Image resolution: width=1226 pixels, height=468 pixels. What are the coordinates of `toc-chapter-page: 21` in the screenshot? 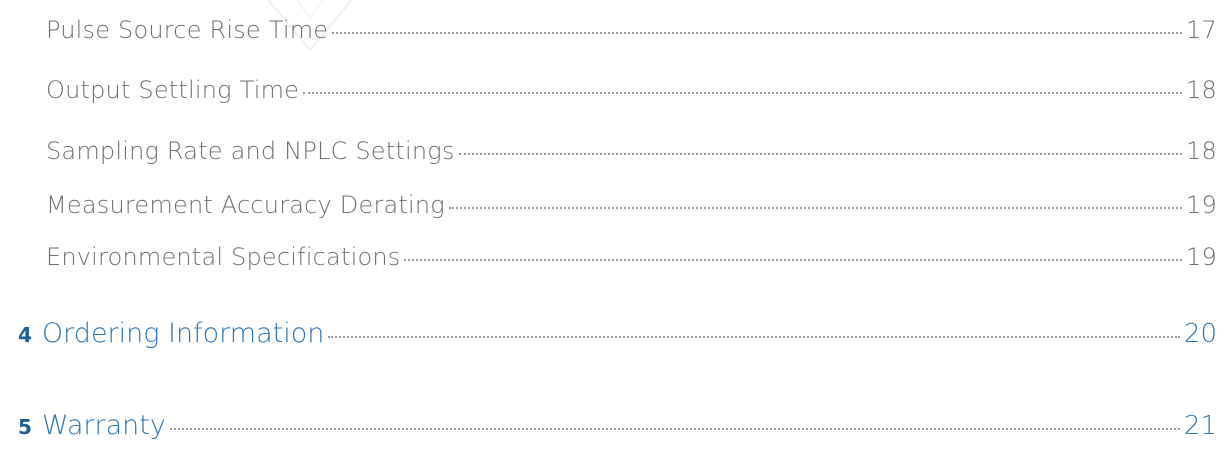 It's located at (1200, 426).